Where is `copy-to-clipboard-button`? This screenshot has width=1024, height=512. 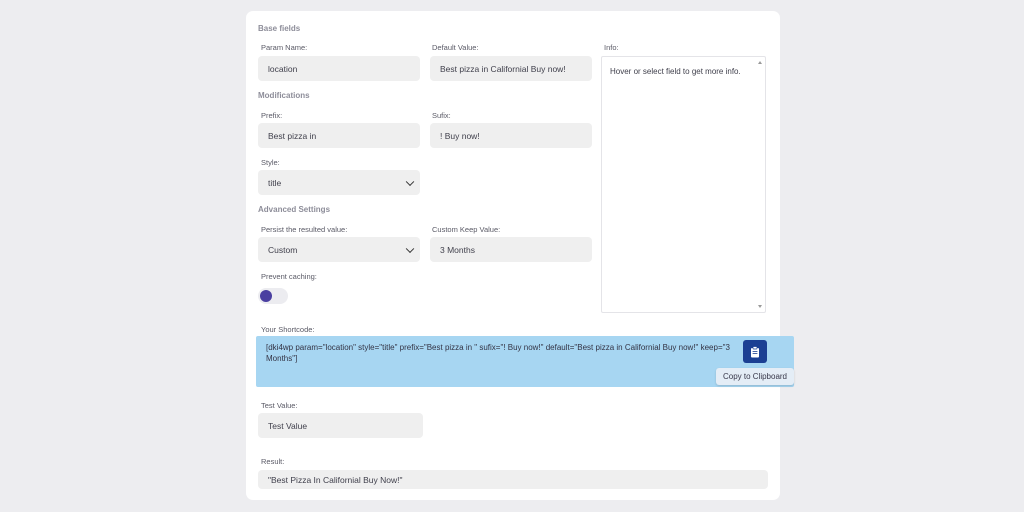
copy-to-clipboard-button is located at coordinates (755, 351).